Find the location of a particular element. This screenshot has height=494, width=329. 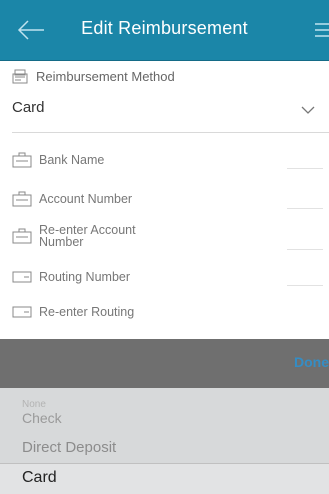

reenter-account-input-line is located at coordinates (305, 249).